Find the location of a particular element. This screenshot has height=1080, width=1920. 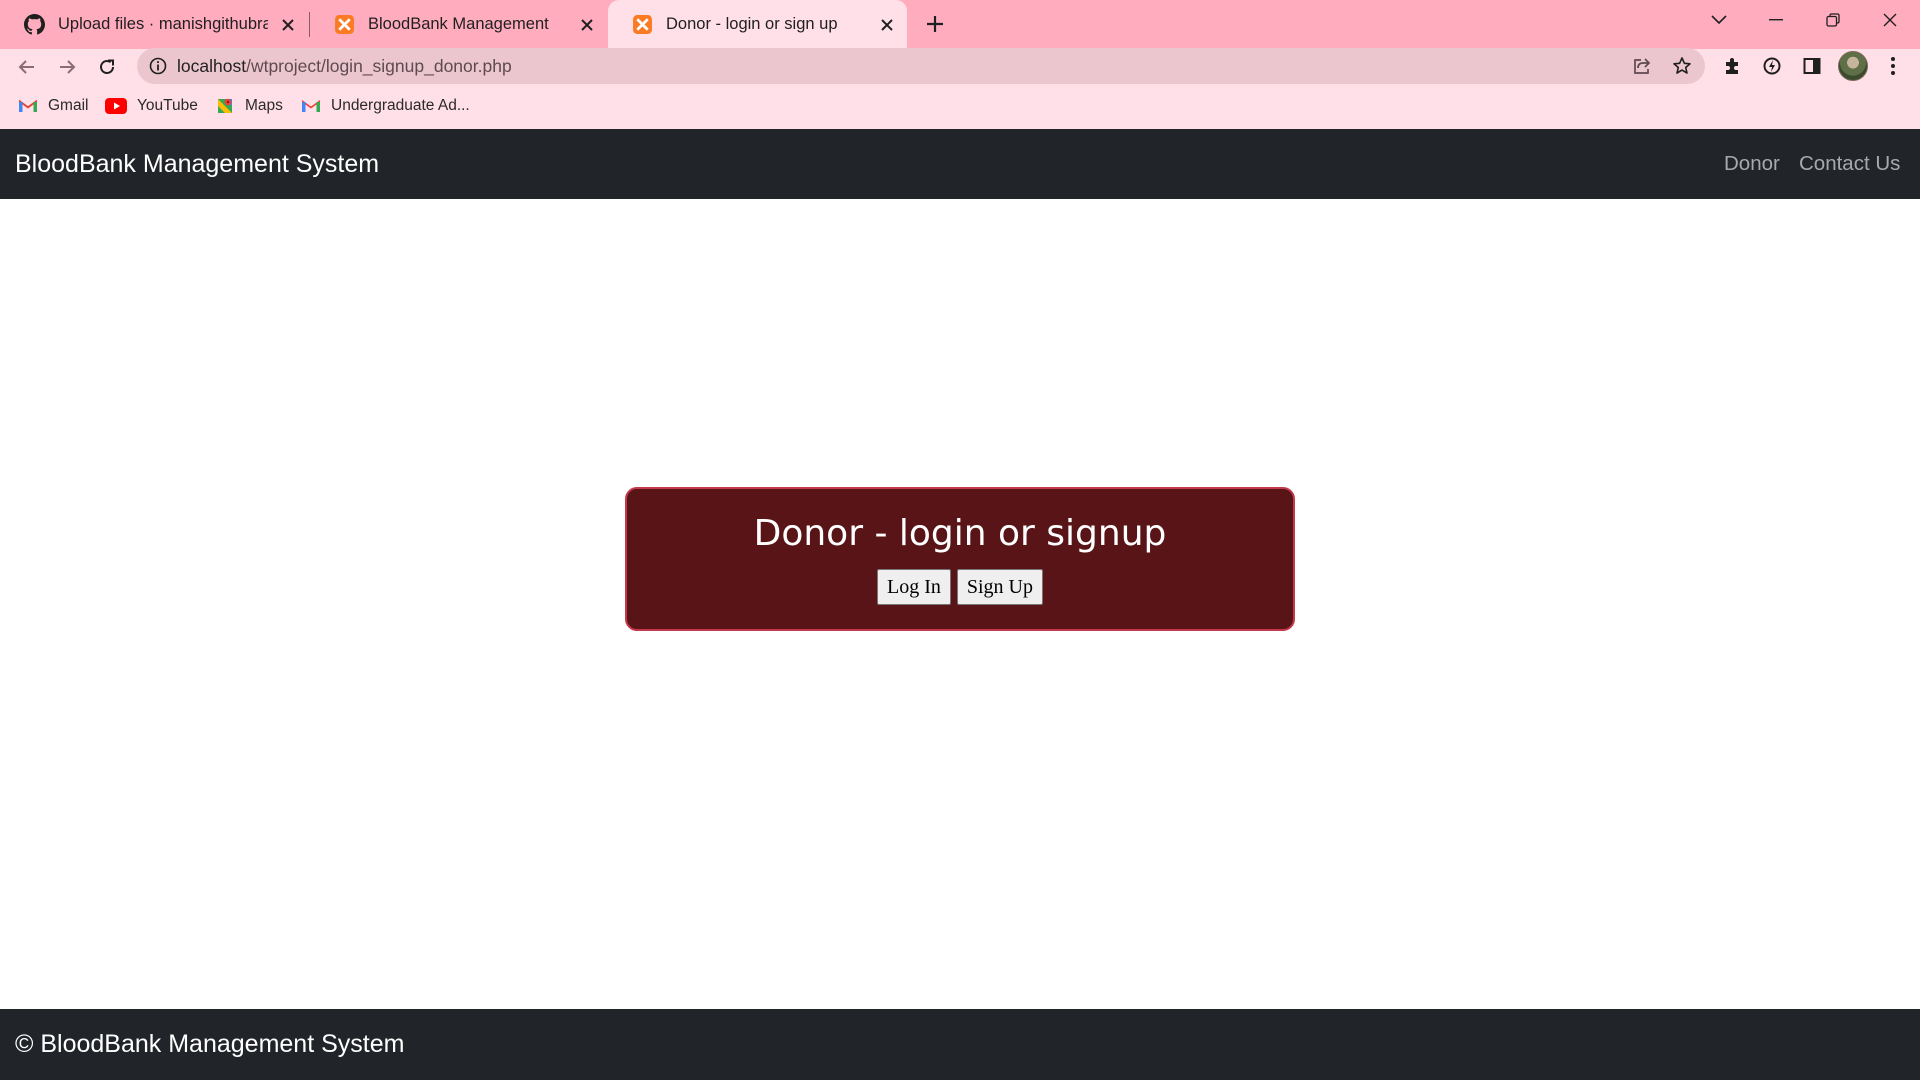

site-footer: © BloodBank Management System is located at coordinates (960, 1044).